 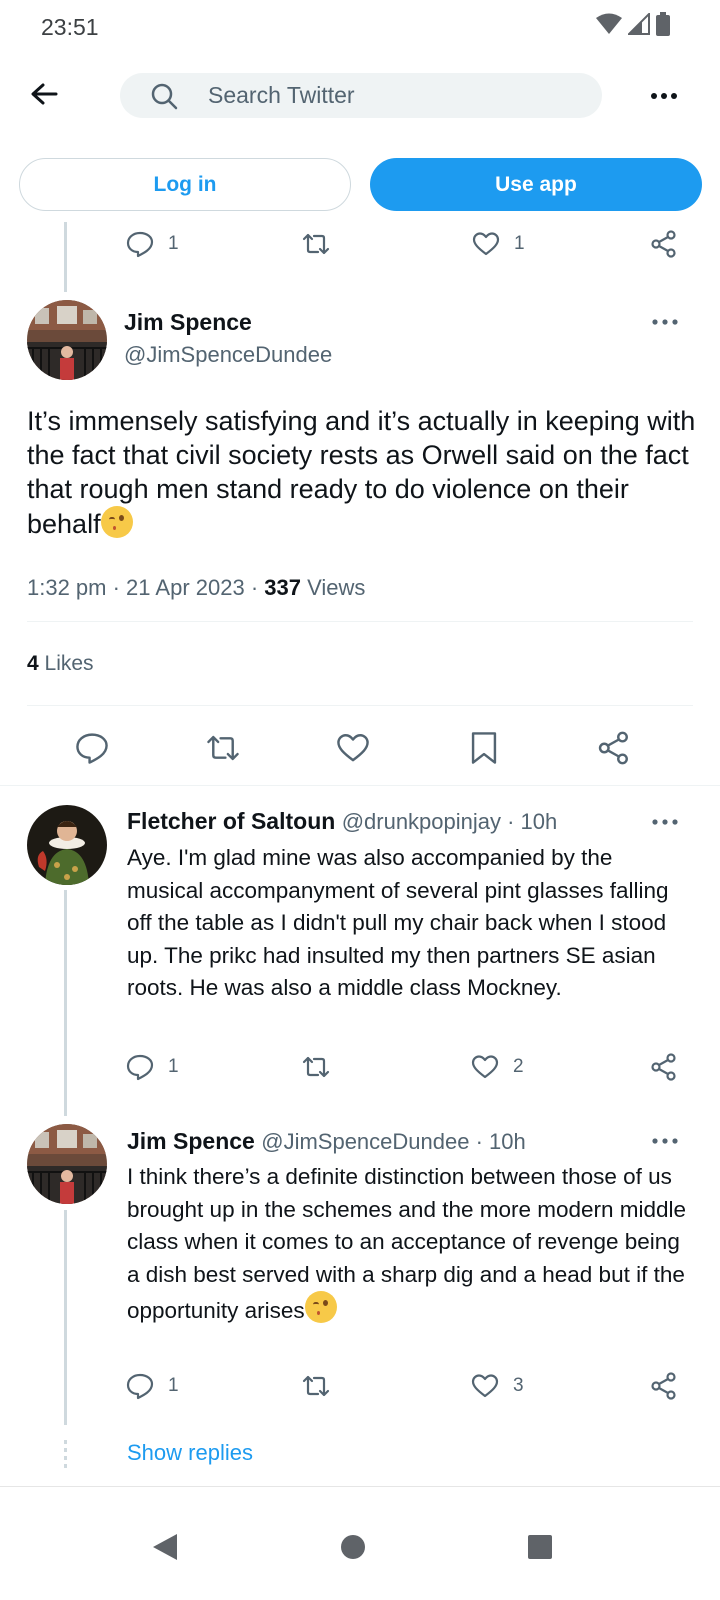 I want to click on battery-icon, so click(x=663, y=24).